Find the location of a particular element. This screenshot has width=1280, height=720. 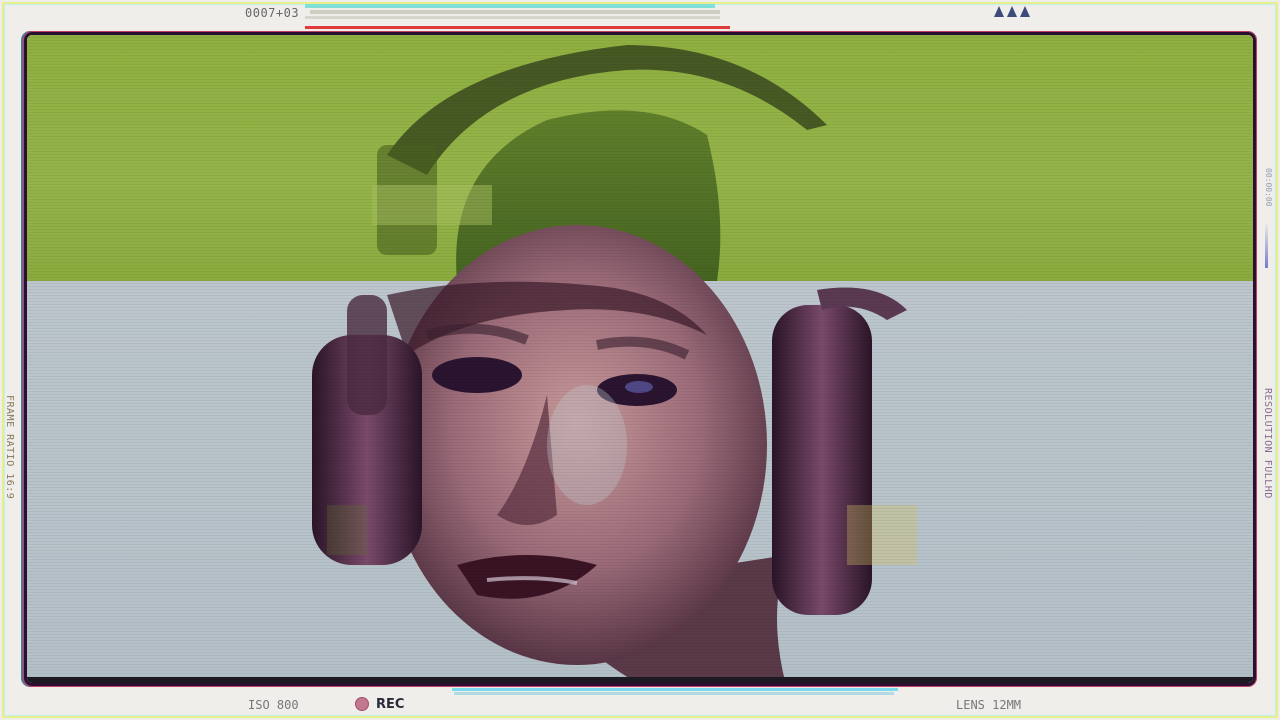

battery-indicator is located at coordinates (1012, 11).